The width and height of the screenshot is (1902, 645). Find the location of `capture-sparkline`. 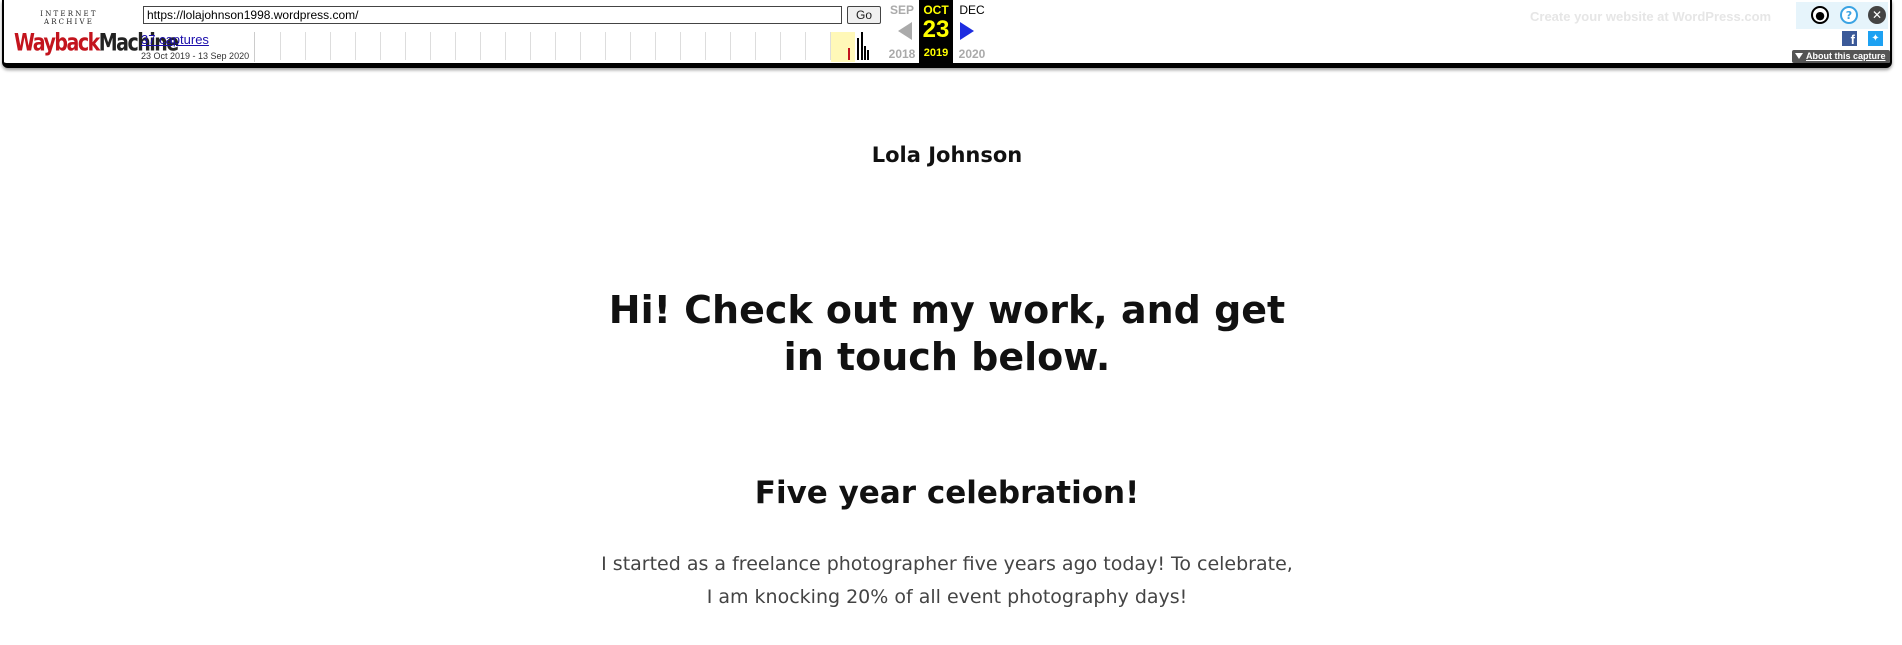

capture-sparkline is located at coordinates (566, 47).